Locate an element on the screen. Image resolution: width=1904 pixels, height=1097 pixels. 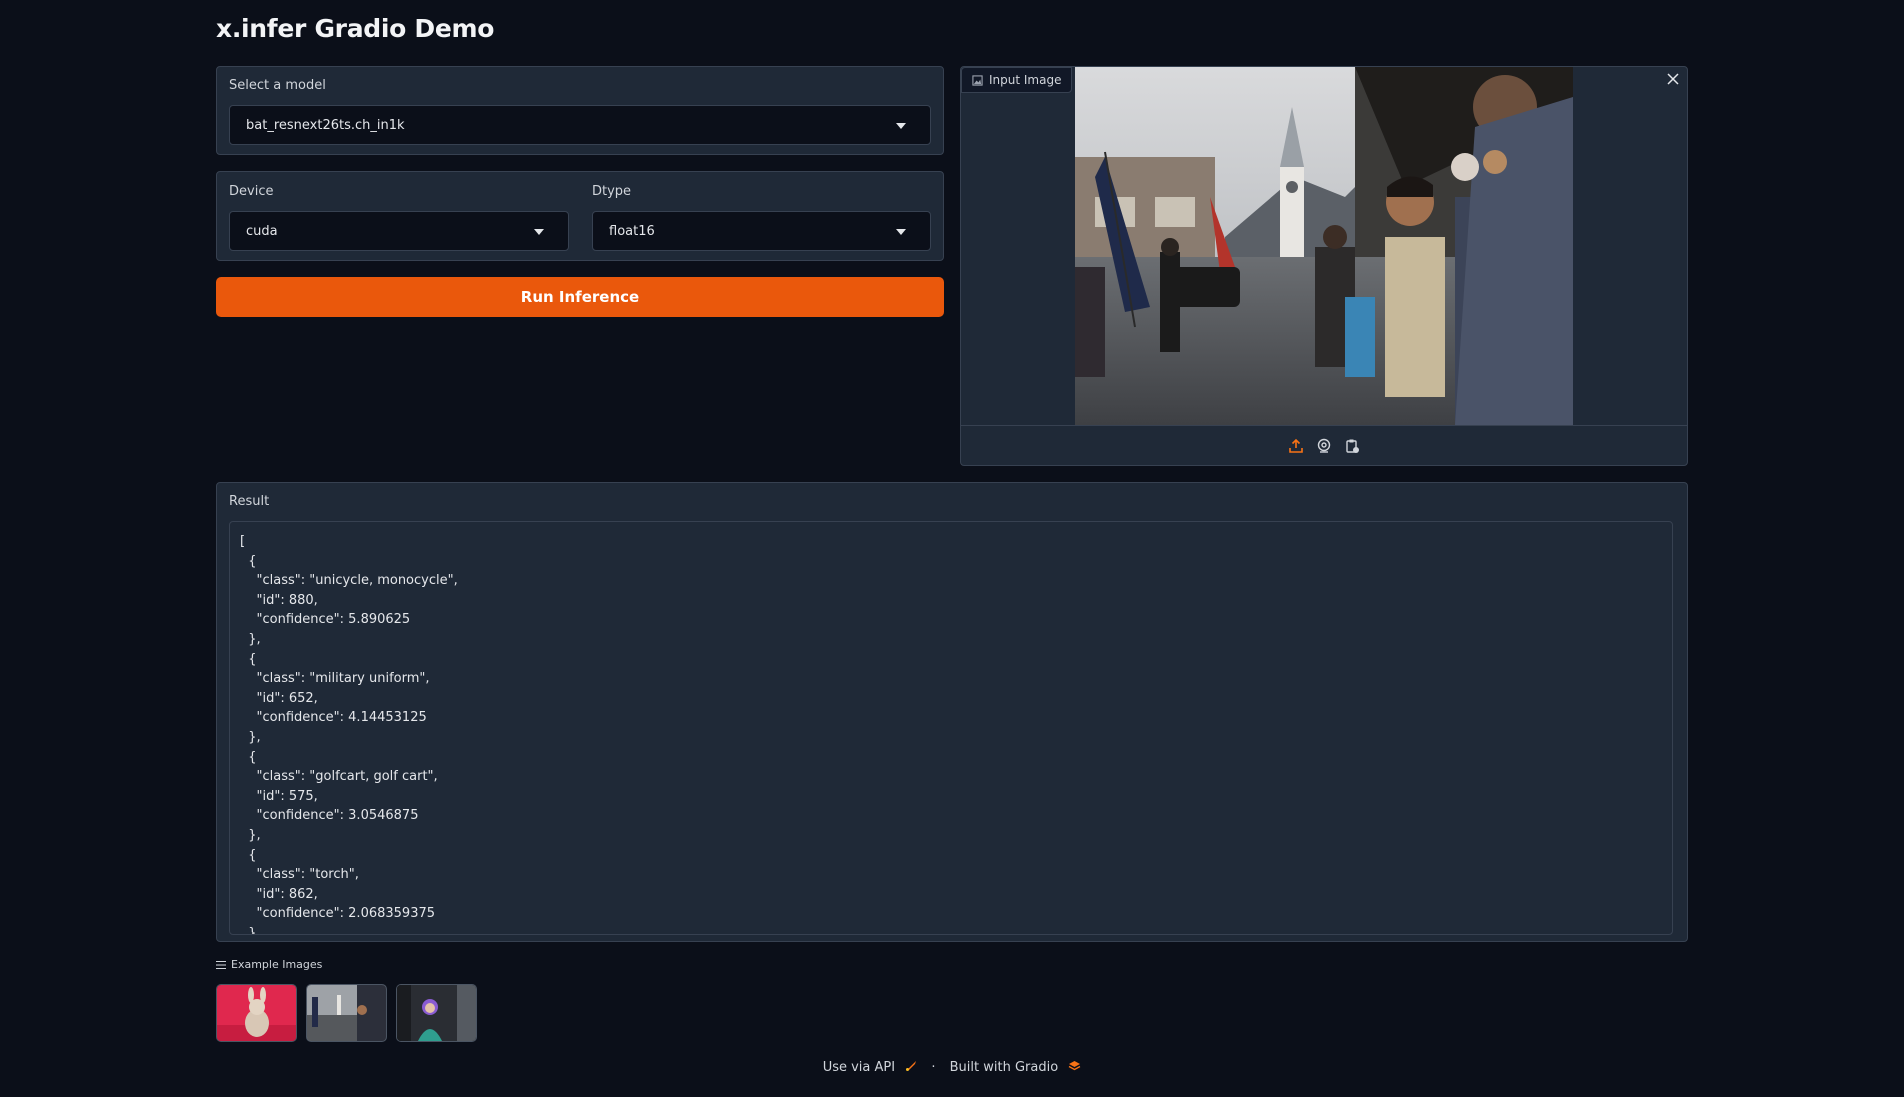
dtype-dropdown-value: float16 is located at coordinates (632, 231).